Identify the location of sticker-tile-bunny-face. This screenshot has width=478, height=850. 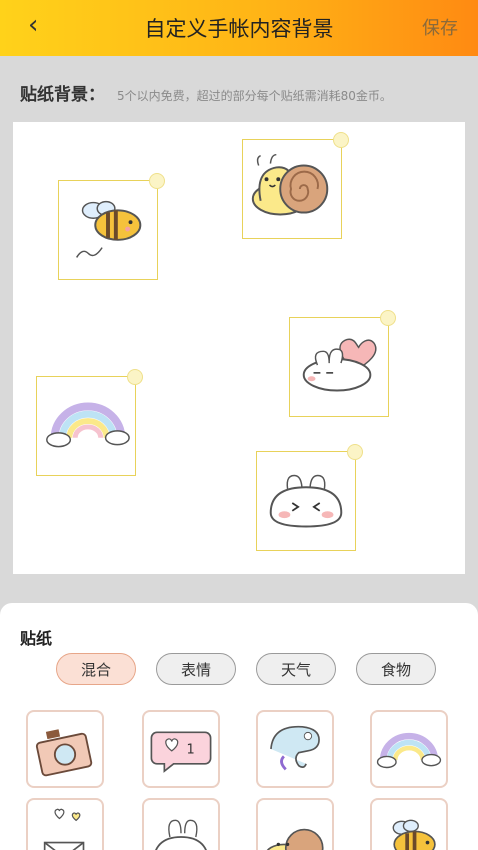
(181, 824).